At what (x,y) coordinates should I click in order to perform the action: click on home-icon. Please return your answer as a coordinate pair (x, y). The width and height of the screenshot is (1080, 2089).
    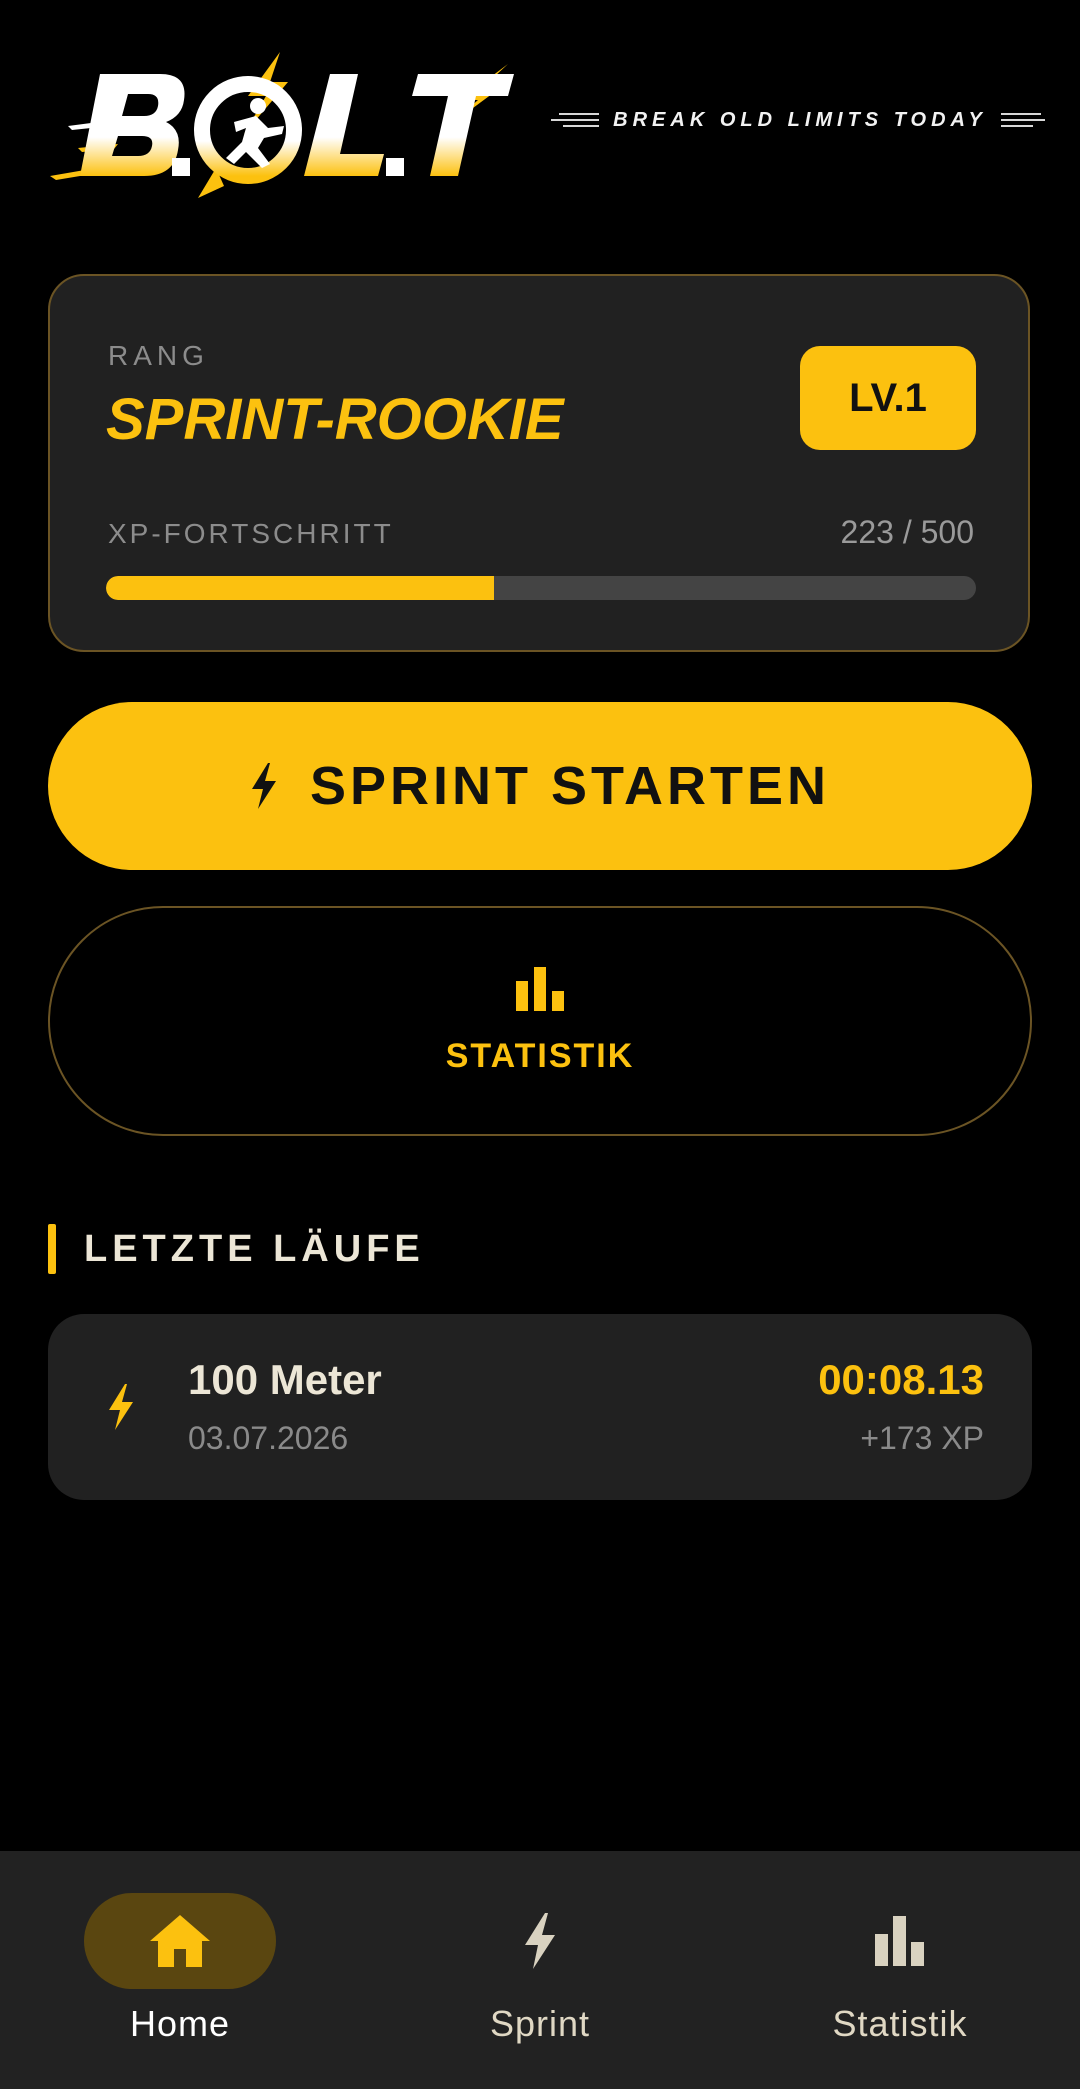
    Looking at the image, I should click on (180, 1941).